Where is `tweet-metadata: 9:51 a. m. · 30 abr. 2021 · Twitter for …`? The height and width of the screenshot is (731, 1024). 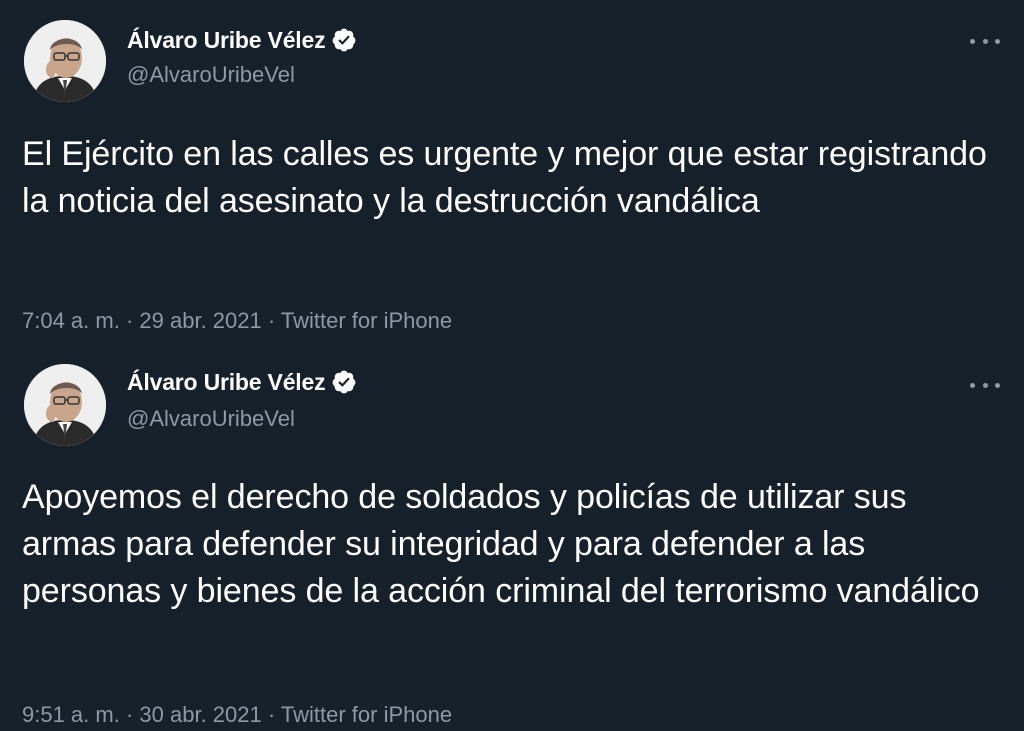
tweet-metadata: 9:51 a. m. · 30 abr. 2021 · Twitter for … is located at coordinates (237, 715).